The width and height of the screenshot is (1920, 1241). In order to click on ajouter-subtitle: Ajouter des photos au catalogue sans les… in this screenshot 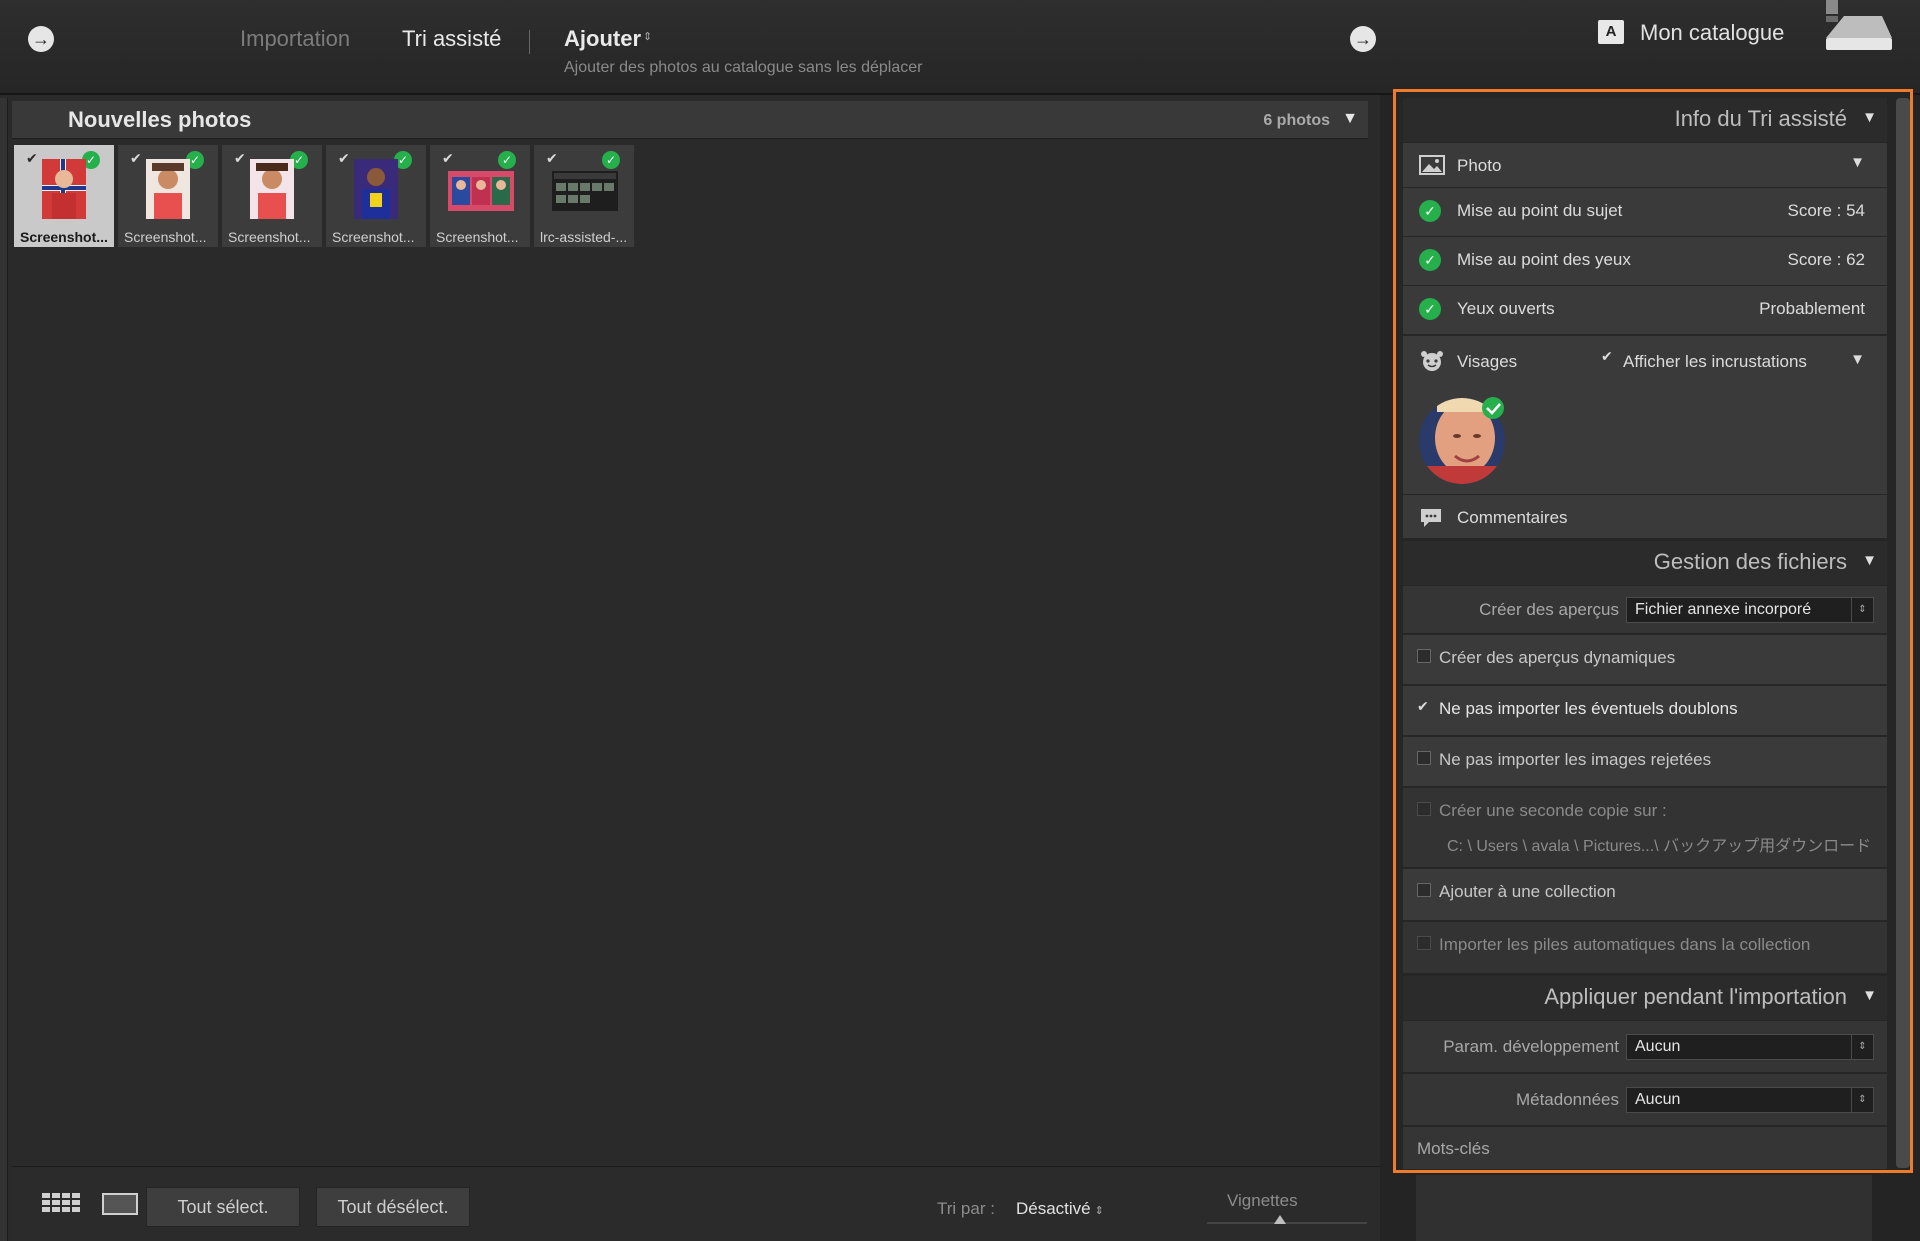, I will do `click(743, 67)`.